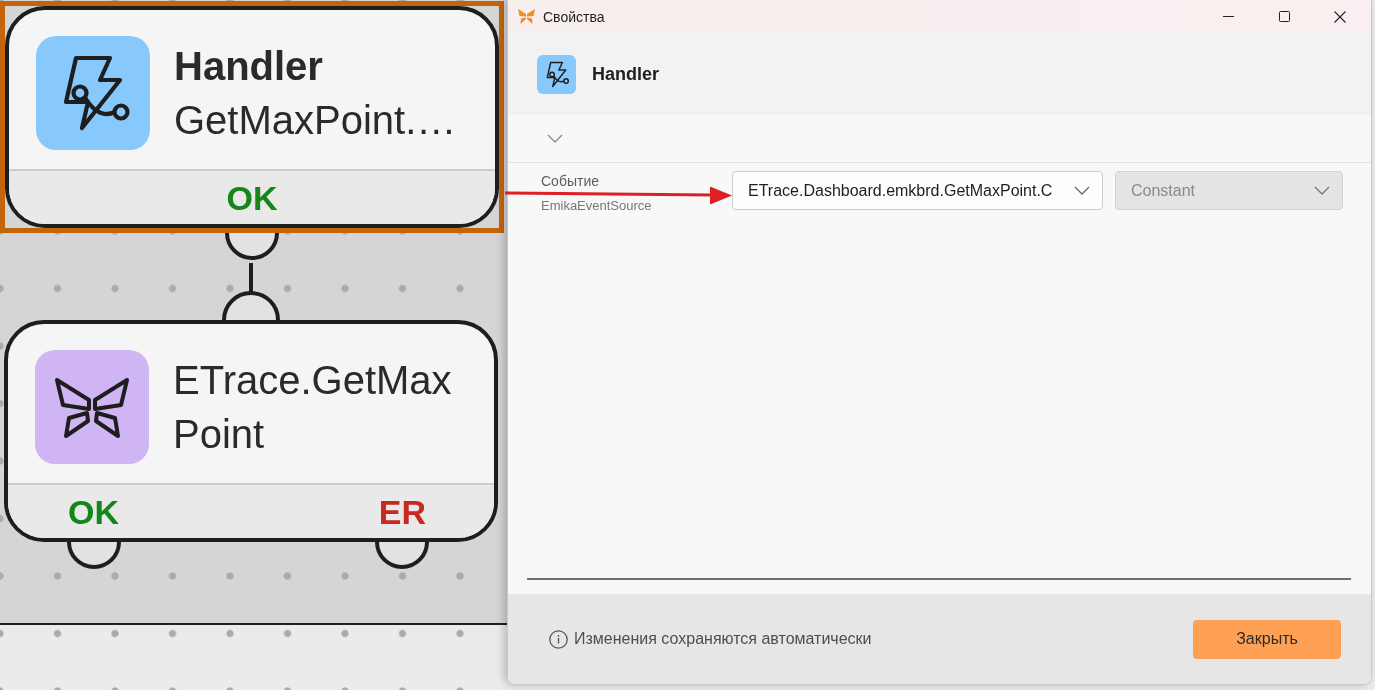  What do you see at coordinates (402, 511) in the screenshot?
I see `output-label: ER` at bounding box center [402, 511].